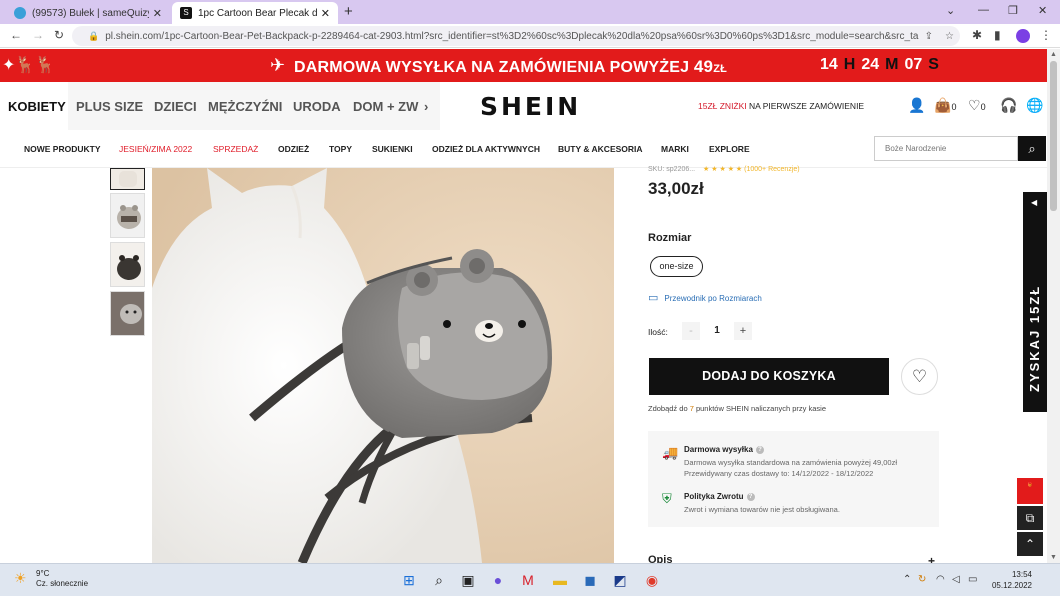  Describe the element at coordinates (743, 331) in the screenshot. I see `quantity-increase-button: +` at that location.